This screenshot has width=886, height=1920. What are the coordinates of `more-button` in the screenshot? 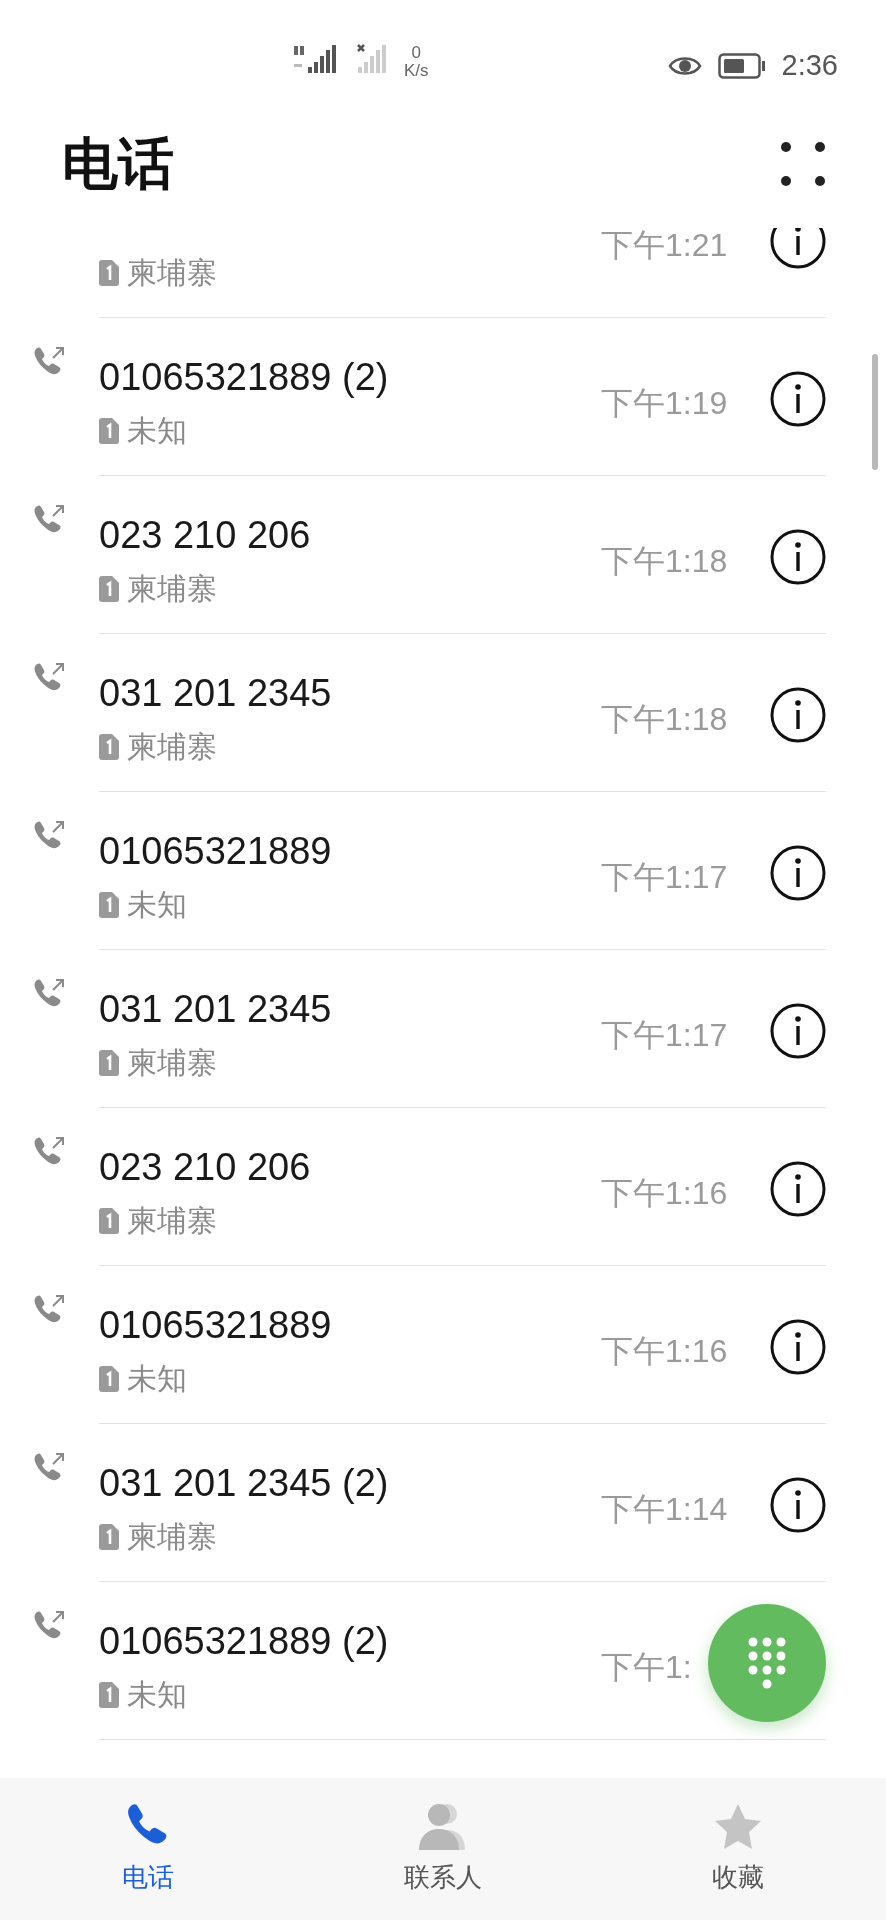 It's located at (803, 164).